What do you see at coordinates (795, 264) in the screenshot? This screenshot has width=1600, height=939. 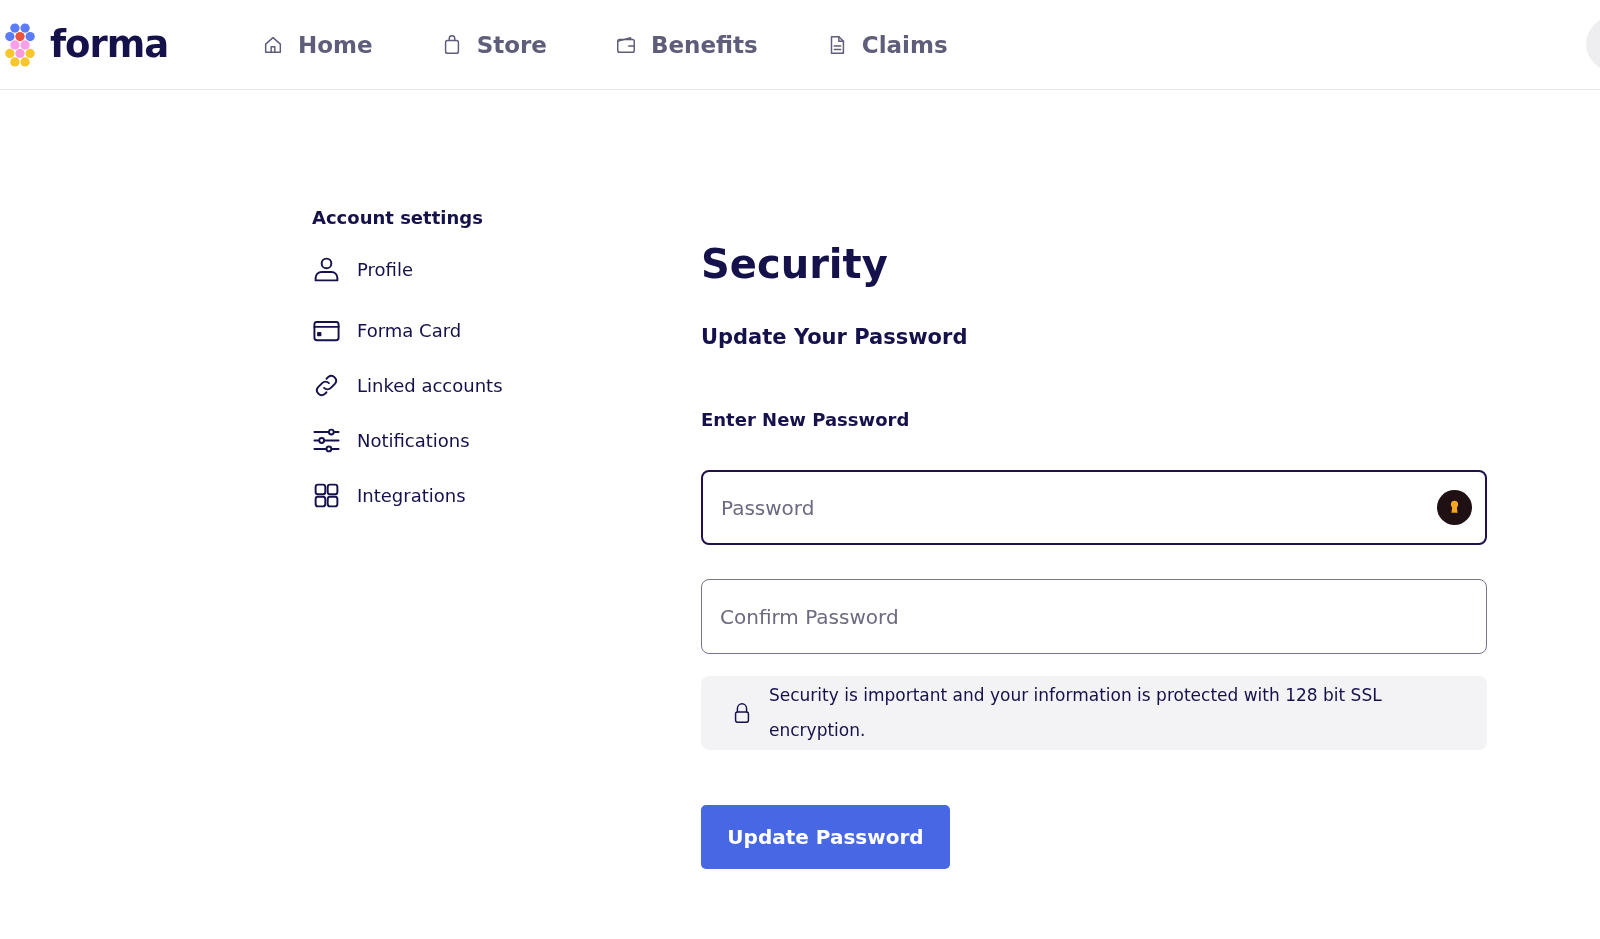 I see `page-title: Security` at bounding box center [795, 264].